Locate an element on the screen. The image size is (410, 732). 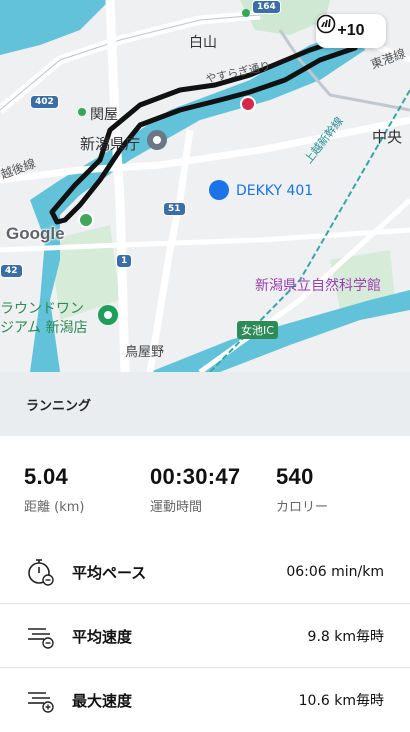
label-dekky: DEKKY 401 is located at coordinates (275, 191).